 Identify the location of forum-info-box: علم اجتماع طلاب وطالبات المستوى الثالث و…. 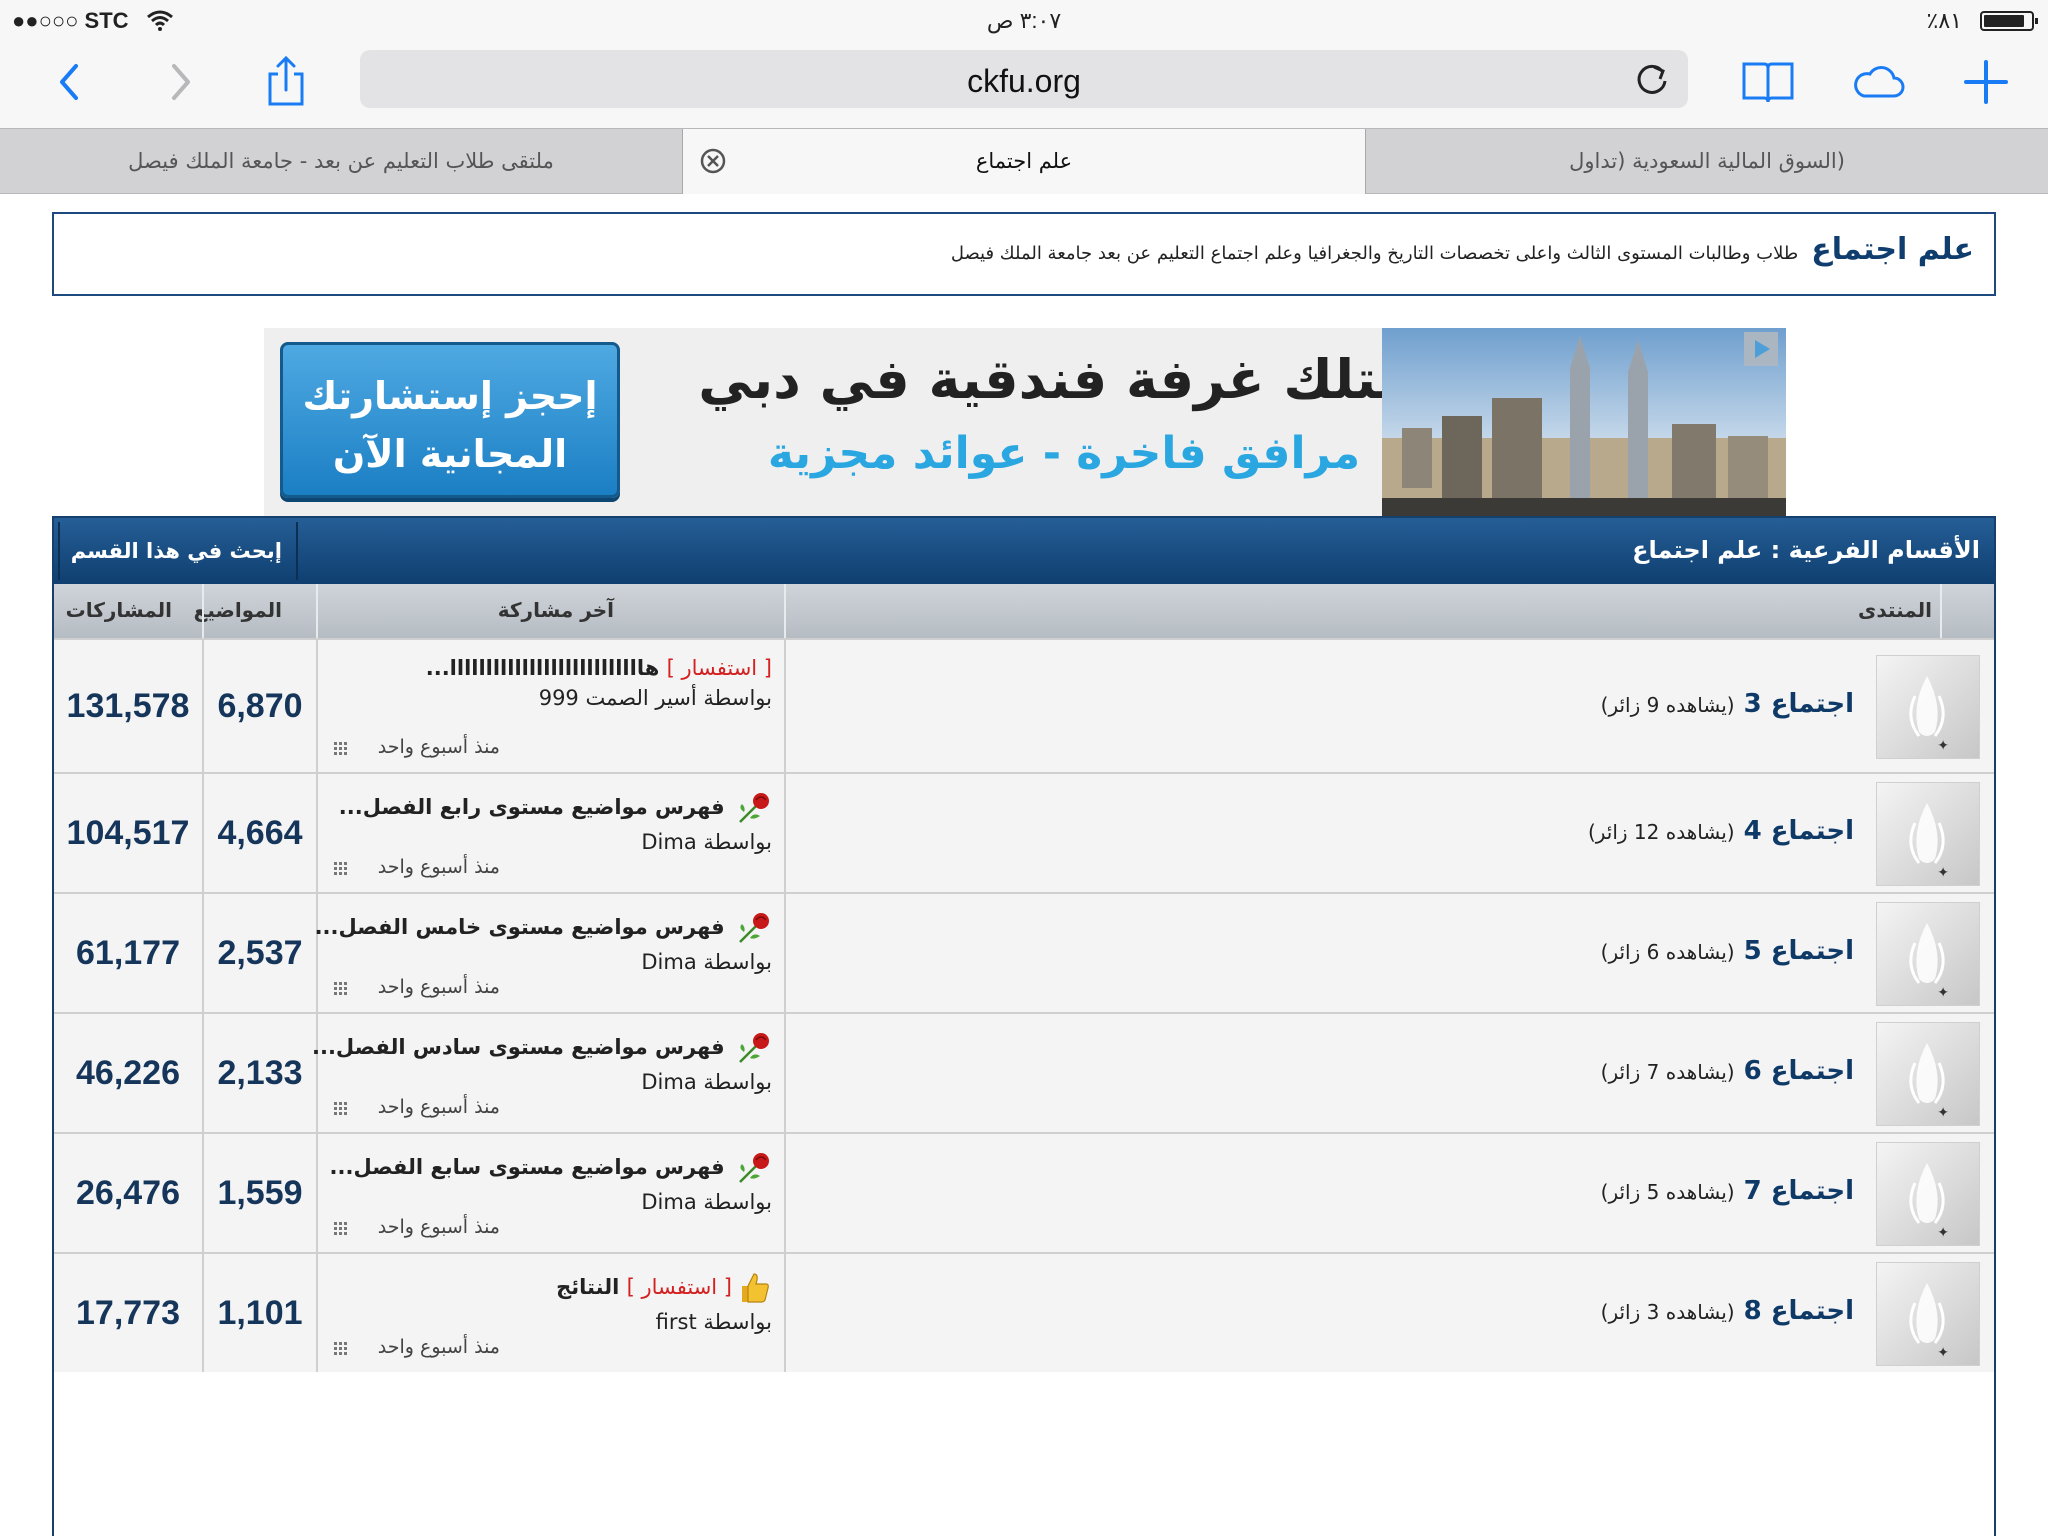
(1024, 254).